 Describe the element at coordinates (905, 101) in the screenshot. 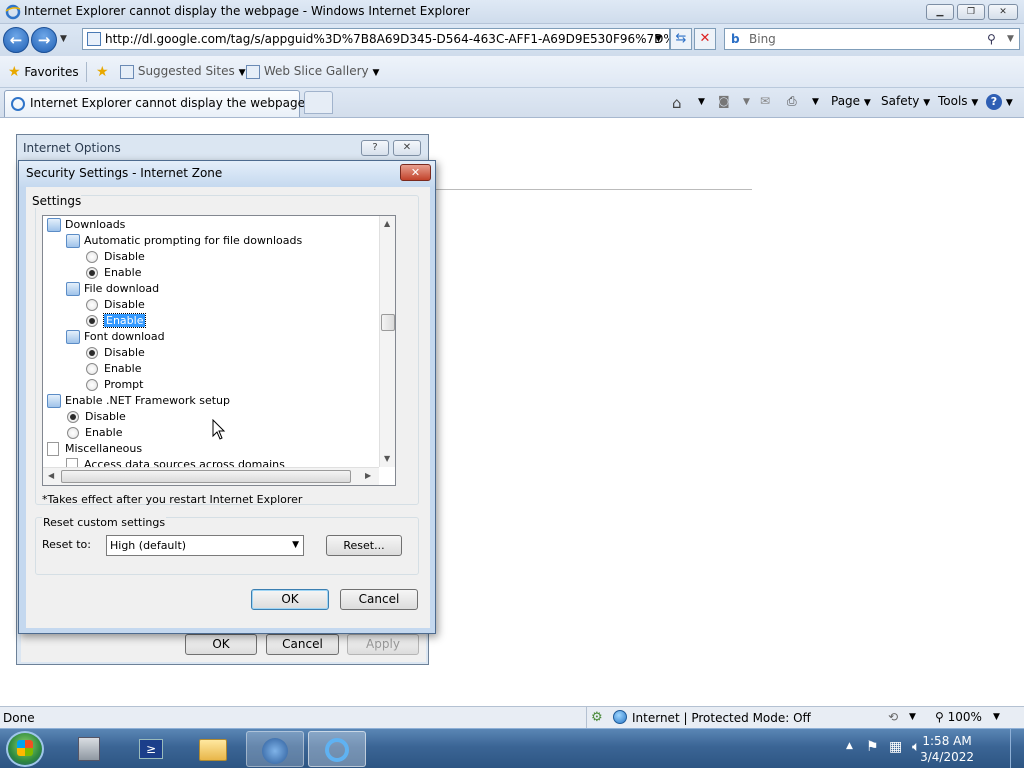

I see `safety-menu: Safety ▼` at that location.